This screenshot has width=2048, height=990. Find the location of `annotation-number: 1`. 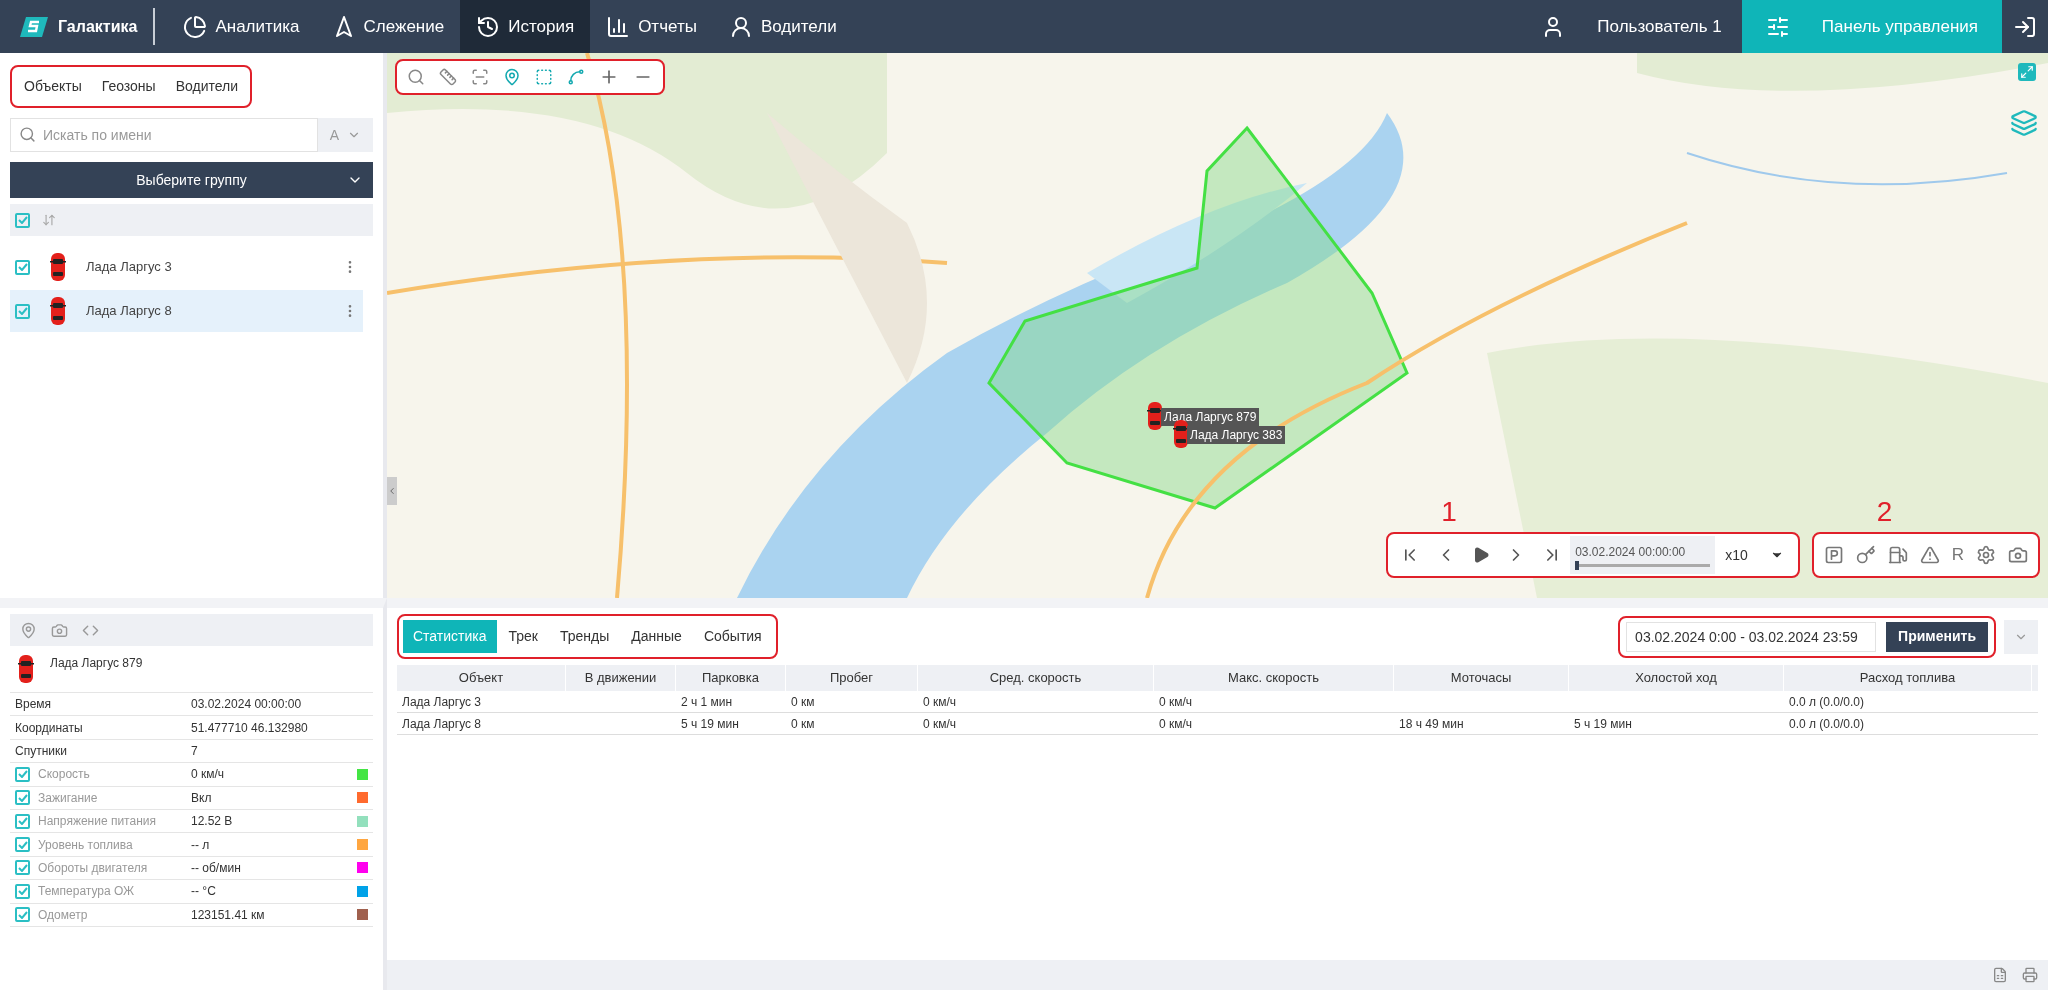

annotation-number: 1 is located at coordinates (1449, 512).